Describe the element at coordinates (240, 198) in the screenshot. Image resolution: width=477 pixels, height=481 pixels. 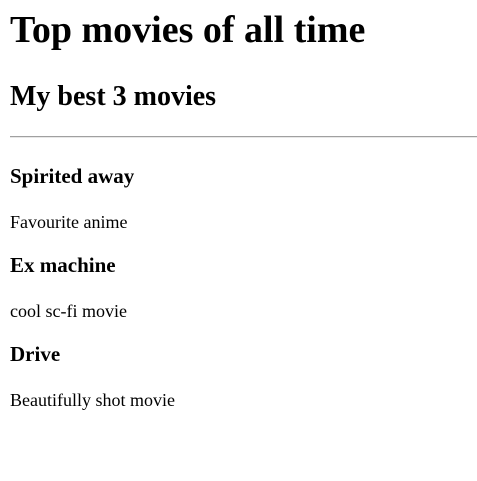
I see `movie-item: Spirited away Favourite anime` at that location.